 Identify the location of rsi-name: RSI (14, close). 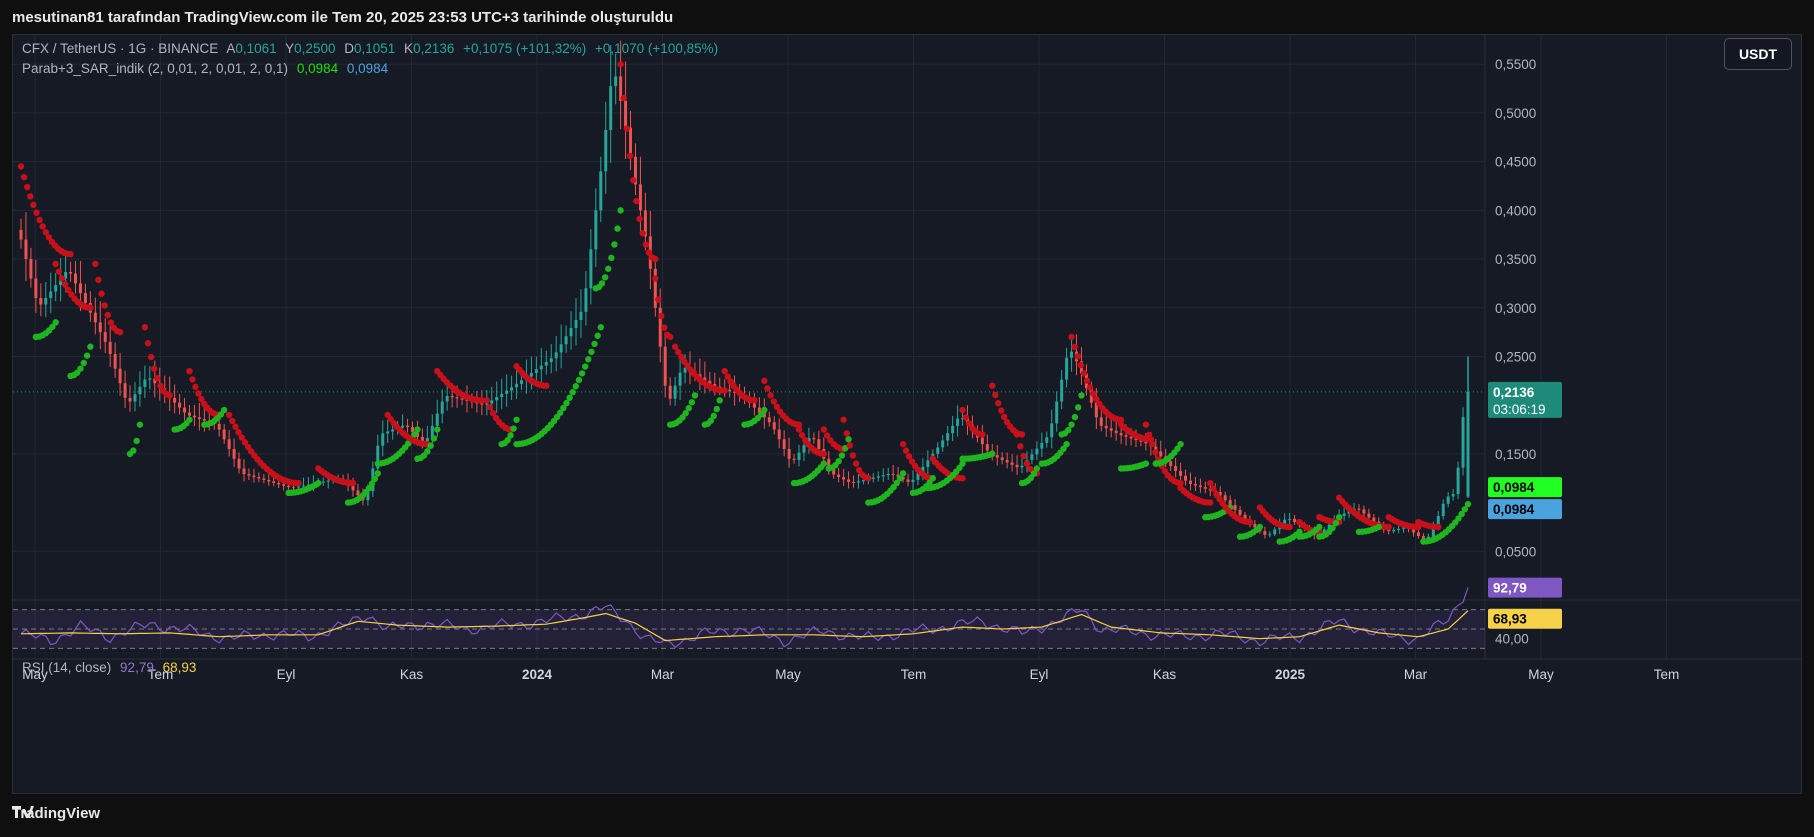
(66, 667).